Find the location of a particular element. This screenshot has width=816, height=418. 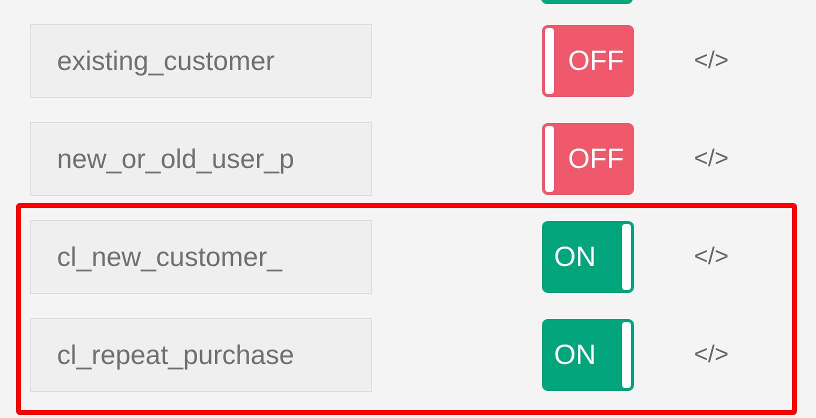

name-field: cl_new_customer_ is located at coordinates (201, 257).